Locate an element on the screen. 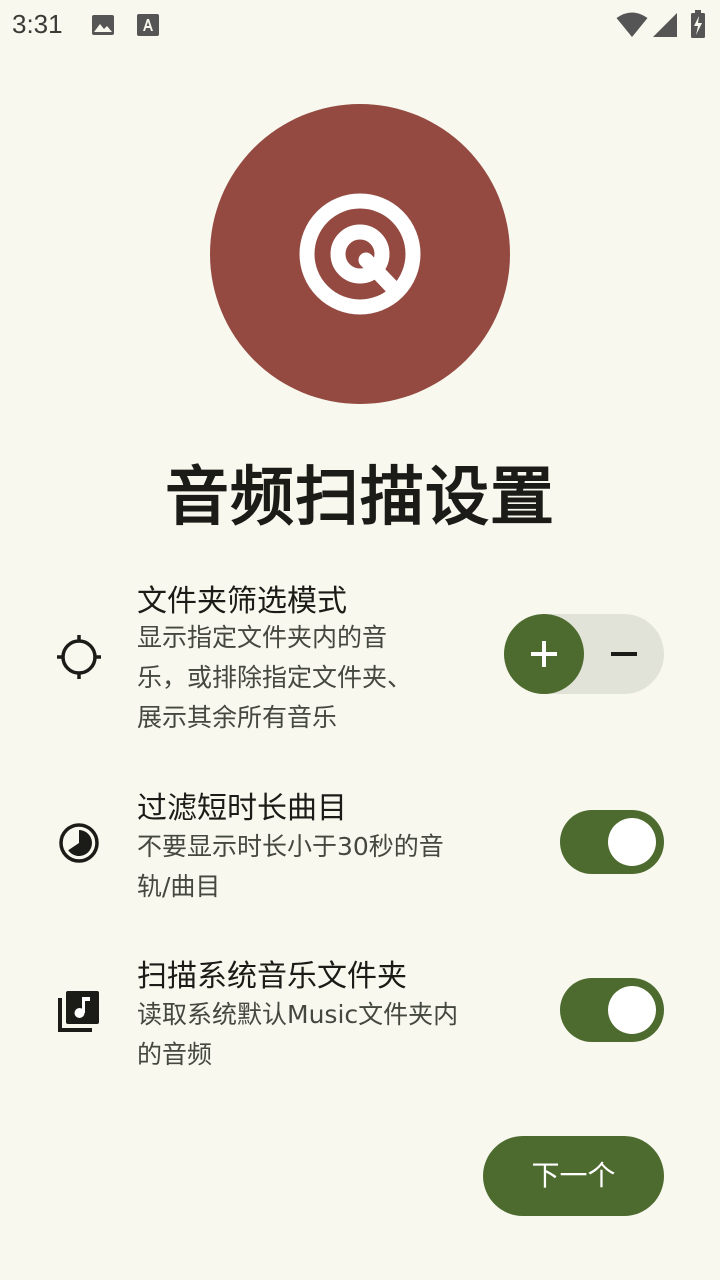  status-time: 3:31 is located at coordinates (37, 24).